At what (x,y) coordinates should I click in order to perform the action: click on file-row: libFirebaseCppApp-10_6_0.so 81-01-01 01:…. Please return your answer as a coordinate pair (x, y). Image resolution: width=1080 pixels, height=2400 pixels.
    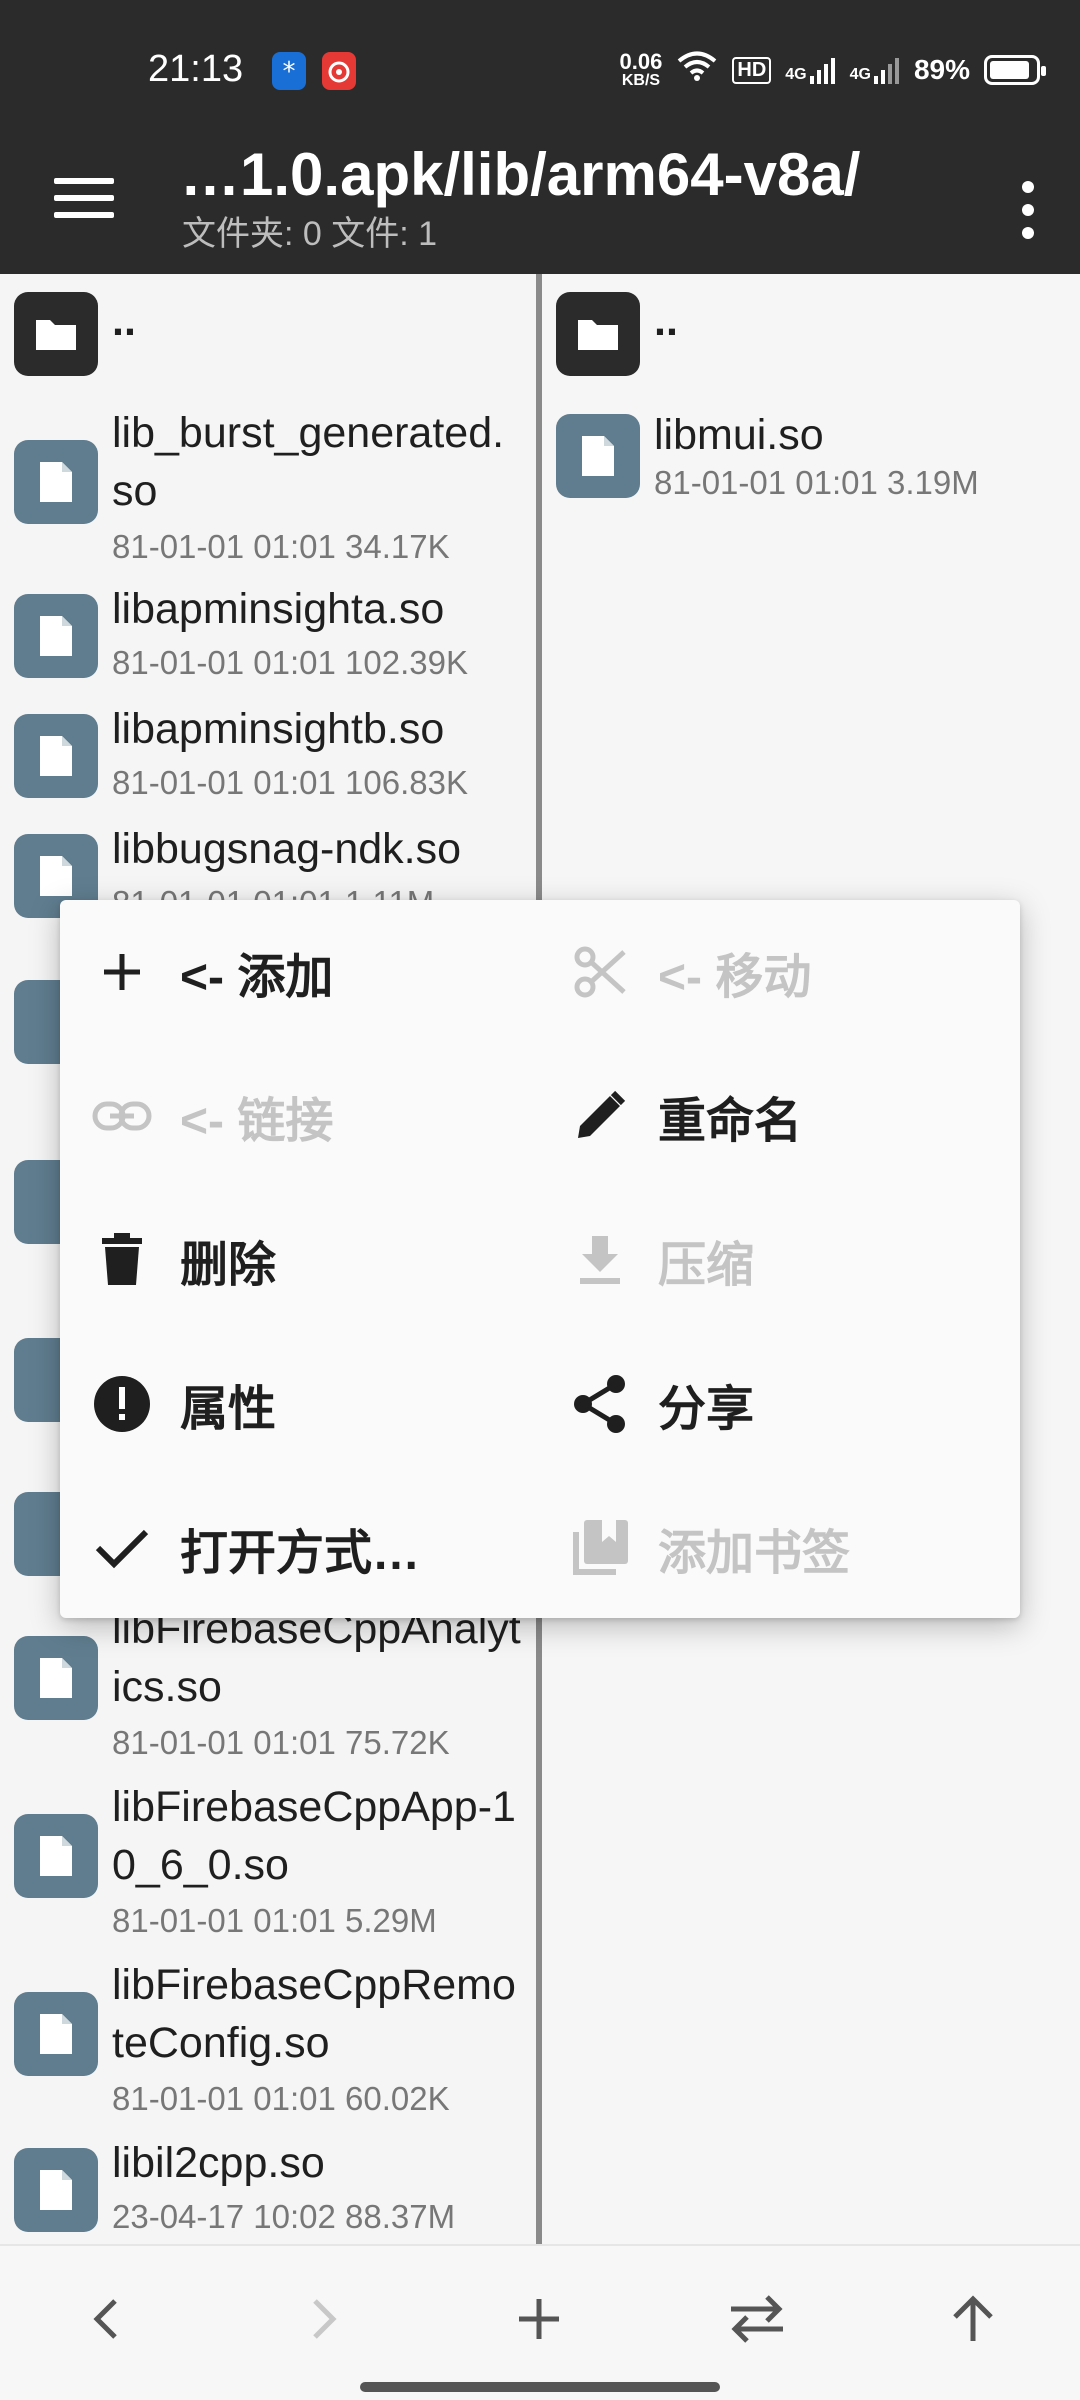
    Looking at the image, I should click on (268, 1863).